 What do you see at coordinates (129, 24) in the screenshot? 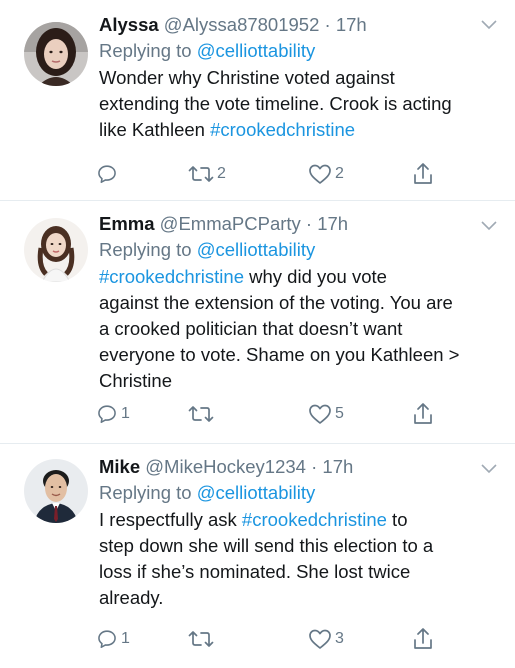
I see `display-name: Alyssa` at bounding box center [129, 24].